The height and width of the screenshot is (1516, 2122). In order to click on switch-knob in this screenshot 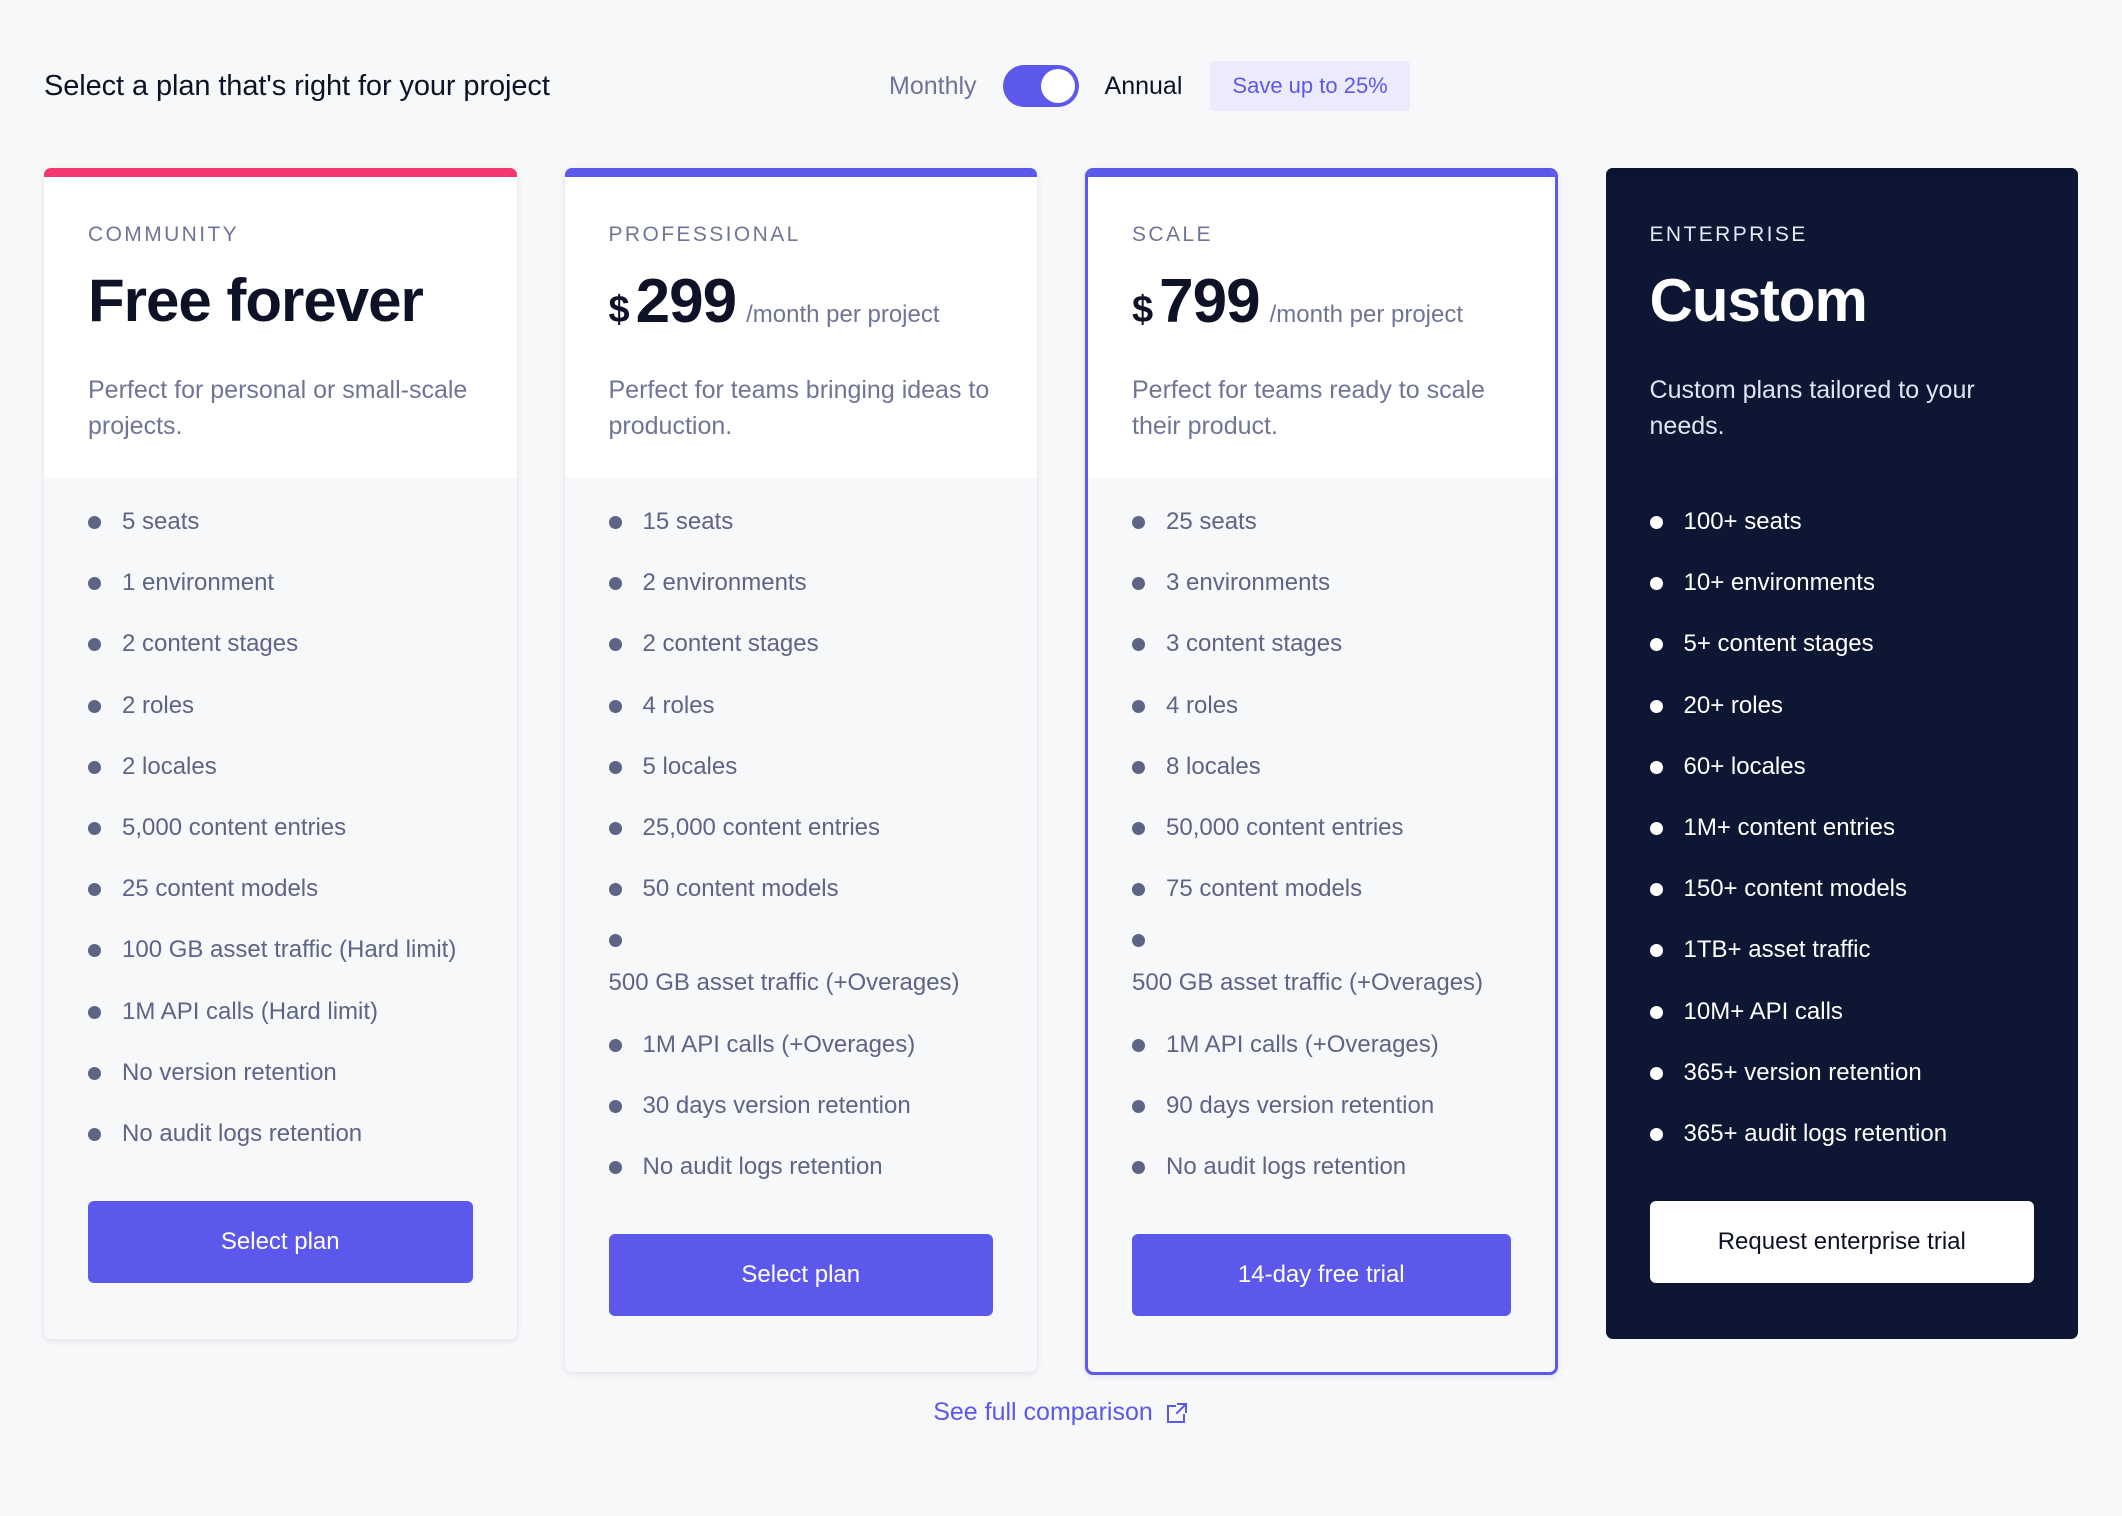, I will do `click(1057, 86)`.